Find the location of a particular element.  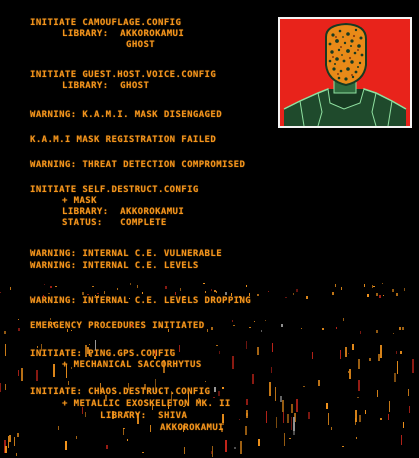

terminal-line: AKKOROKAMUI is located at coordinates (192, 428).